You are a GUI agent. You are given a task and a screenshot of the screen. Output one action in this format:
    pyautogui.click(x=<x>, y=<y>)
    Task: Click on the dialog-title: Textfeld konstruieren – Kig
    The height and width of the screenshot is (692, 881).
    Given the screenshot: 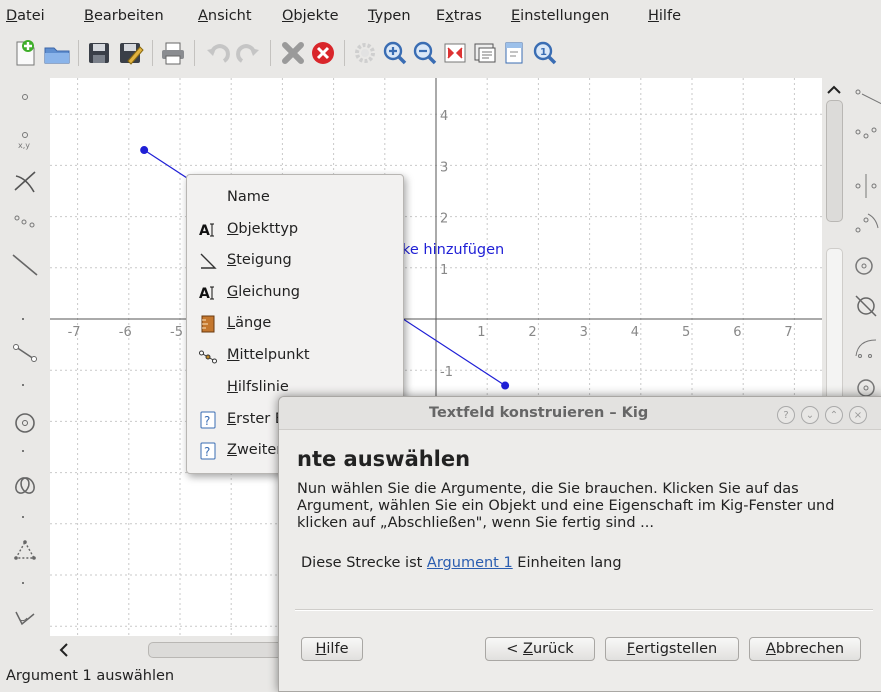 What is the action you would take?
    pyautogui.click(x=539, y=413)
    